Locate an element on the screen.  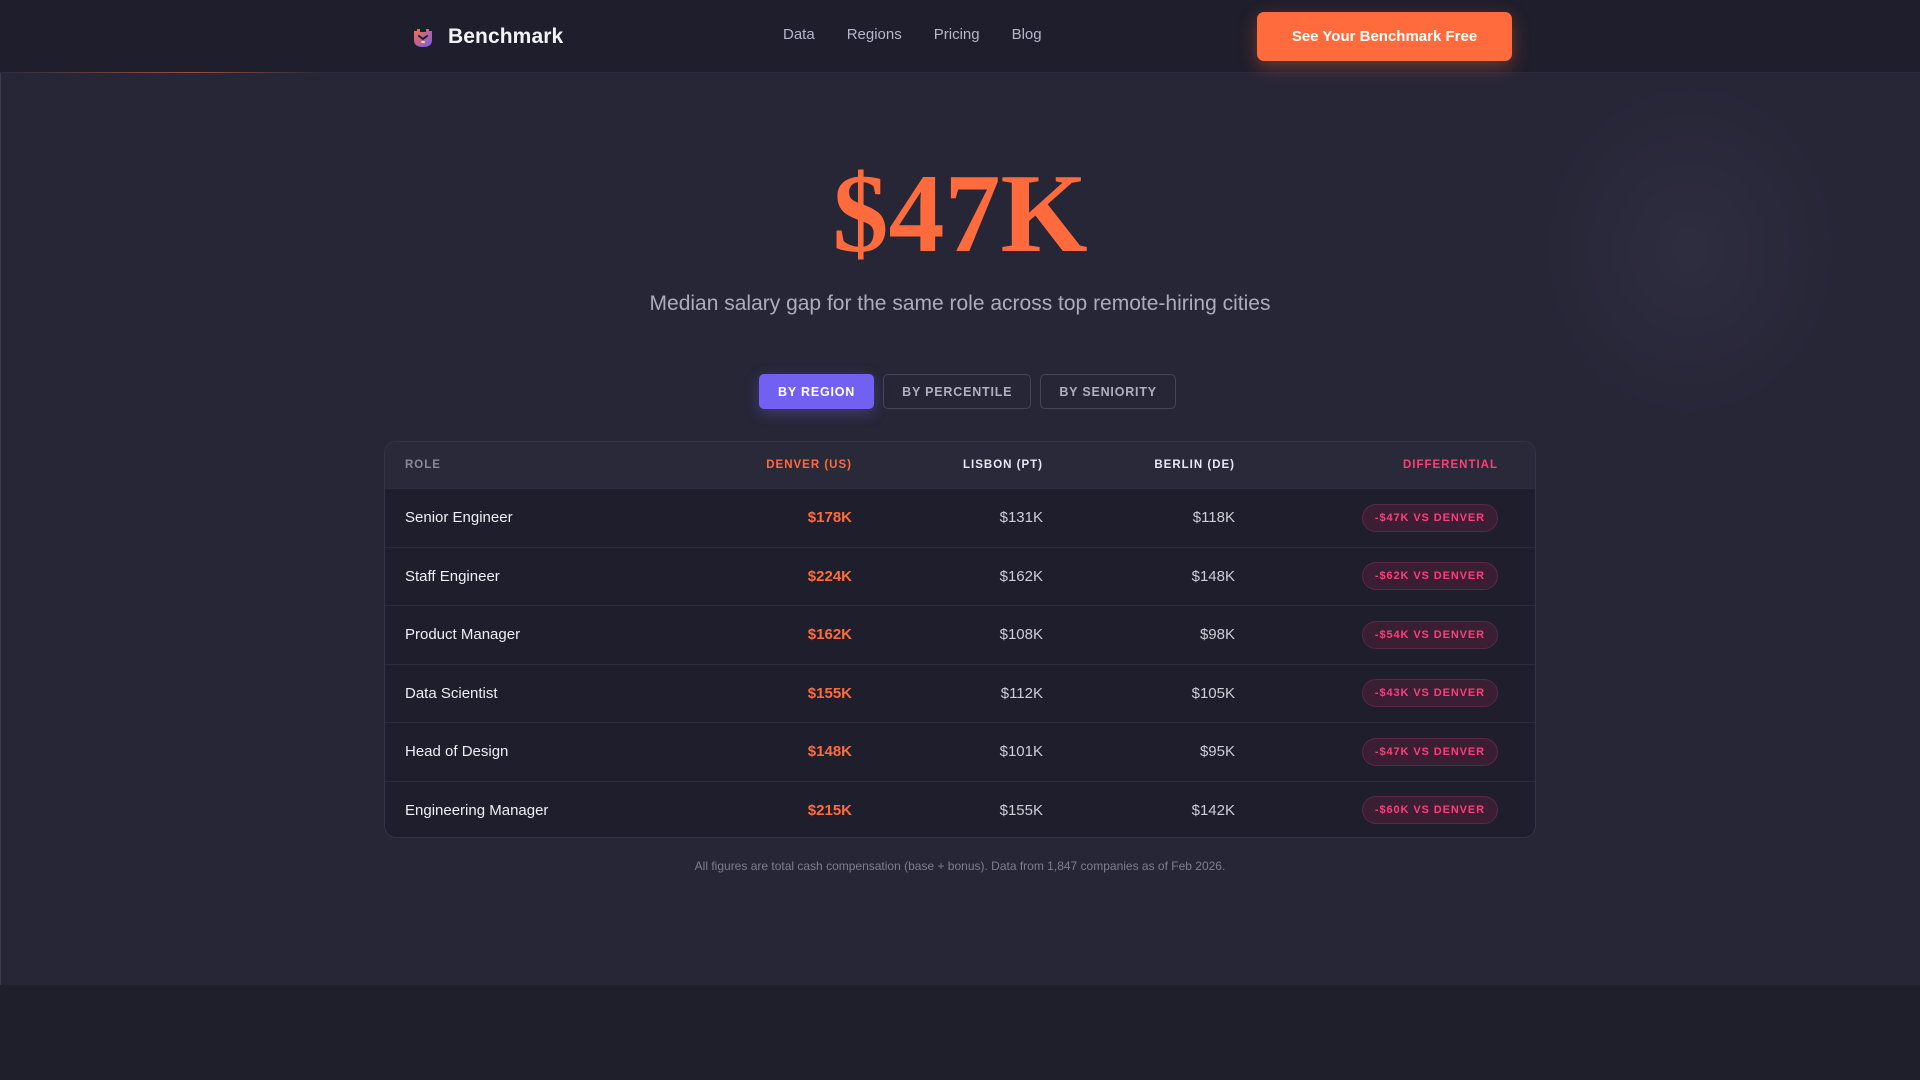
tab-by-seniority: BY SENIORITY is located at coordinates (1108, 391).